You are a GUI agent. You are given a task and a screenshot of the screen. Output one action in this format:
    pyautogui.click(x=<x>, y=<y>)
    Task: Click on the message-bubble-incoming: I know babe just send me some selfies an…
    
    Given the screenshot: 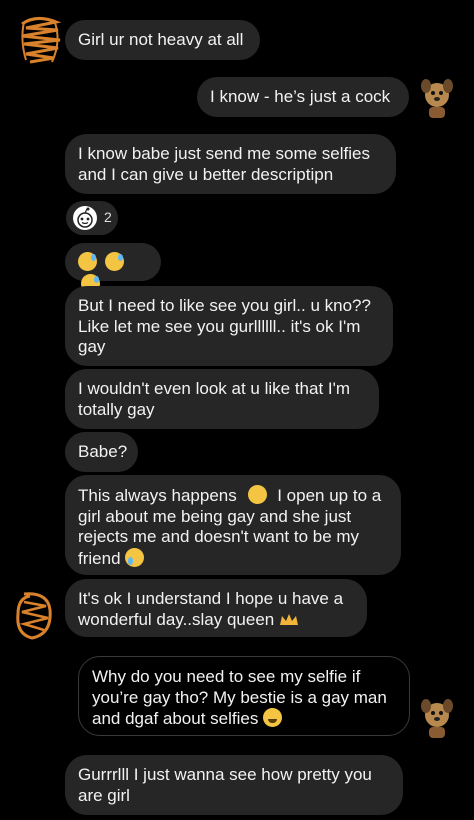 What is the action you would take?
    pyautogui.click(x=230, y=164)
    